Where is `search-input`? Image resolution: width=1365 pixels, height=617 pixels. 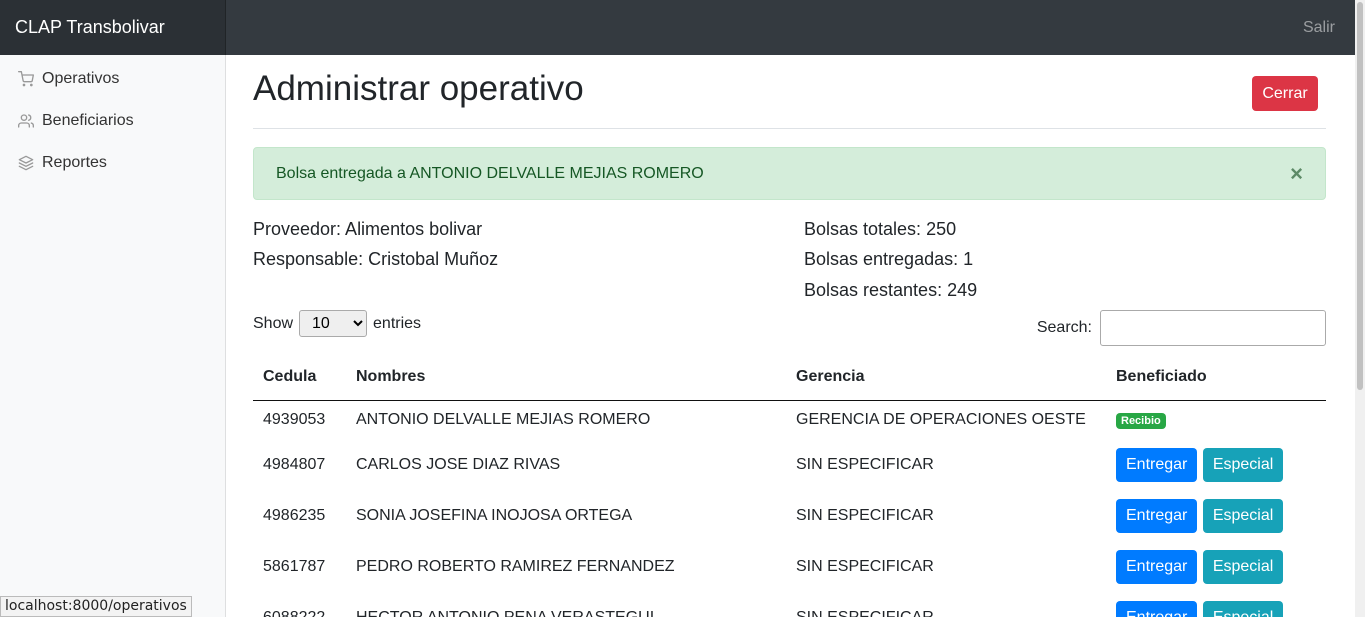 search-input is located at coordinates (1213, 328).